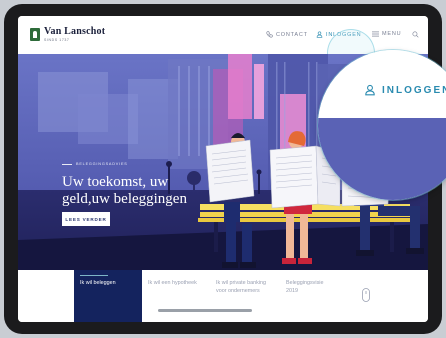 The image size is (446, 338). I want to click on tile-private-banking: Ik wil private banking voor ondernemers, so click(244, 296).